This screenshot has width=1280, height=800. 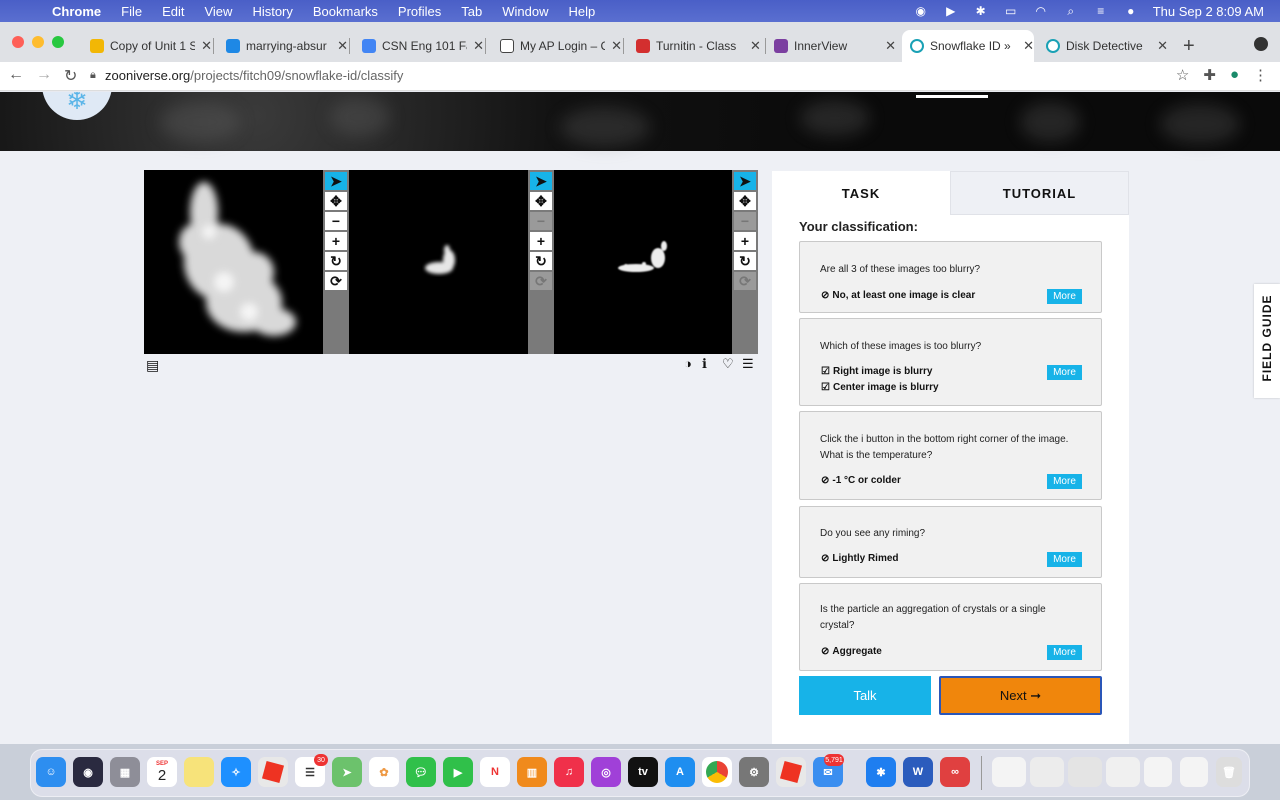 What do you see at coordinates (968, 46) in the screenshot?
I see `tab-snowflake-id: Snowflake ID » ✕` at bounding box center [968, 46].